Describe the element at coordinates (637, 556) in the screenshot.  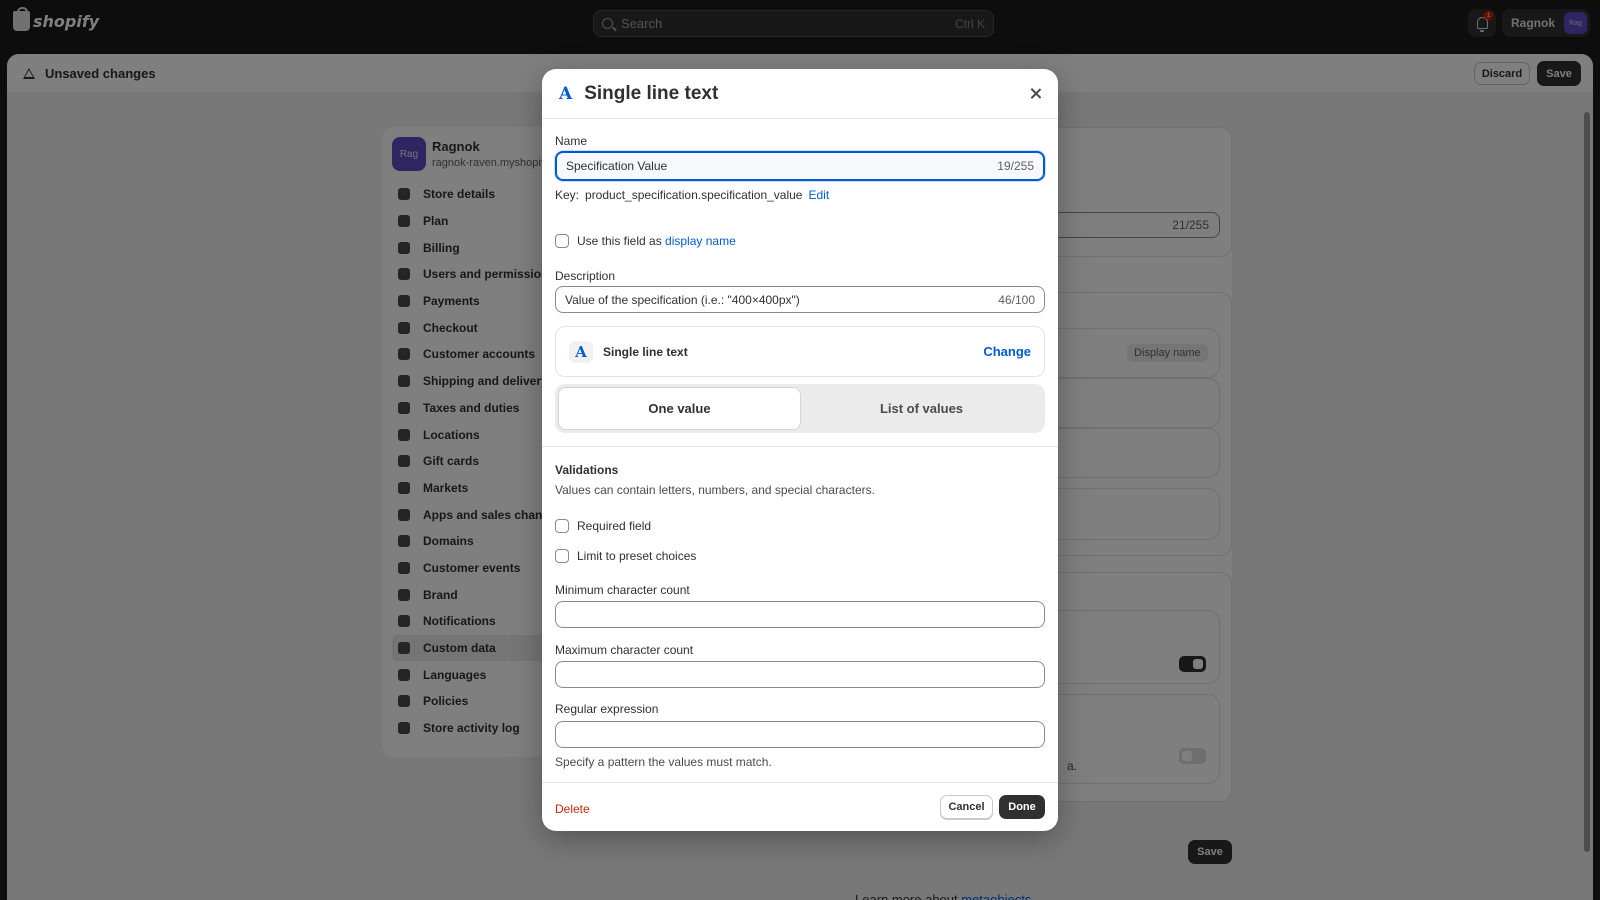
I see `preset-choices-label: Limit to preset choices` at that location.